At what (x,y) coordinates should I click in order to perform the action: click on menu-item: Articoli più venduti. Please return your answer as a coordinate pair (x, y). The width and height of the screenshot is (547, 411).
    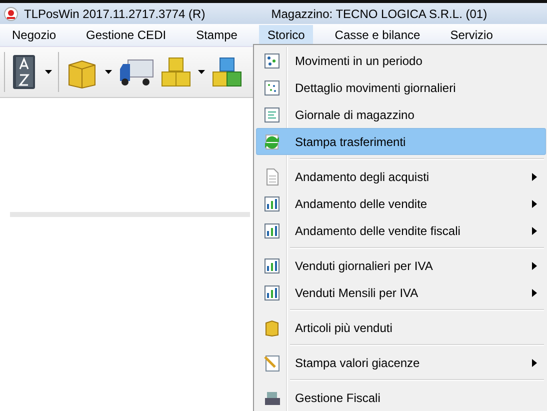
    Looking at the image, I should click on (401, 327).